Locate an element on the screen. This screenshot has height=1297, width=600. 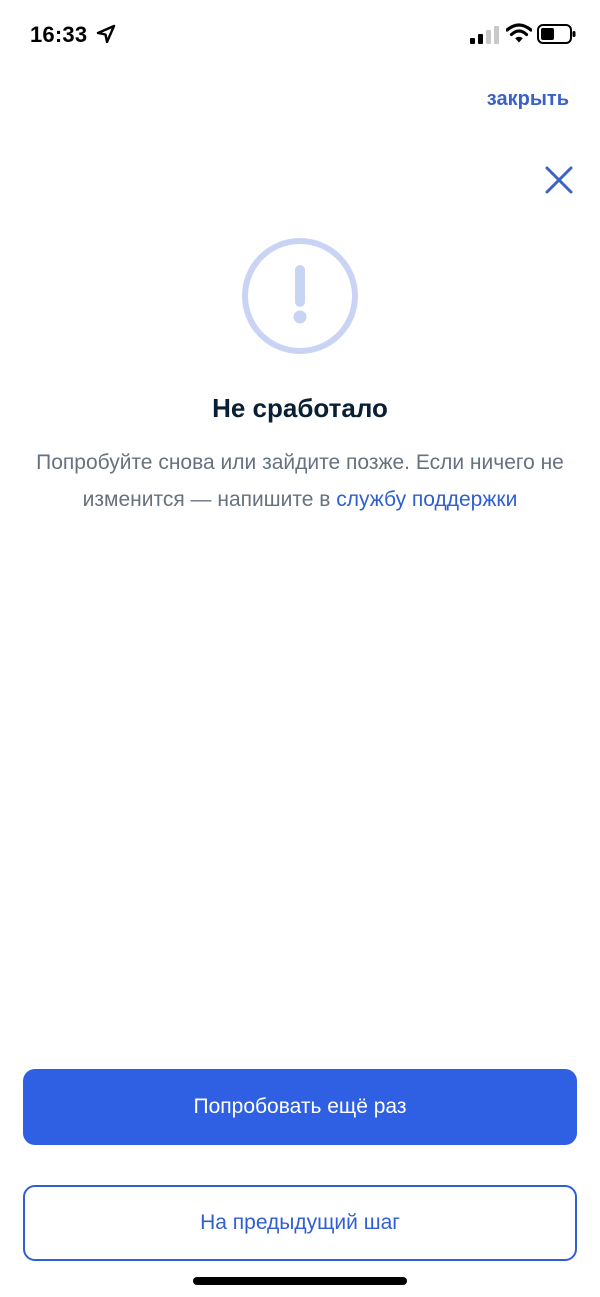
support-link: службу поддержки is located at coordinates (426, 499).